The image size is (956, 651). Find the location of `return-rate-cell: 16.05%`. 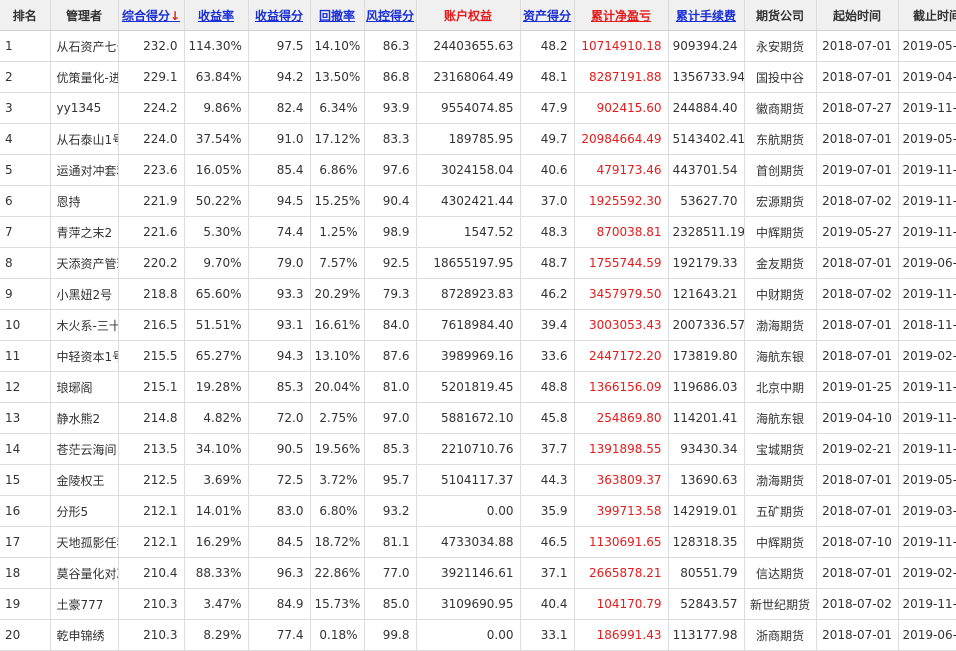

return-rate-cell: 16.05% is located at coordinates (216, 170).